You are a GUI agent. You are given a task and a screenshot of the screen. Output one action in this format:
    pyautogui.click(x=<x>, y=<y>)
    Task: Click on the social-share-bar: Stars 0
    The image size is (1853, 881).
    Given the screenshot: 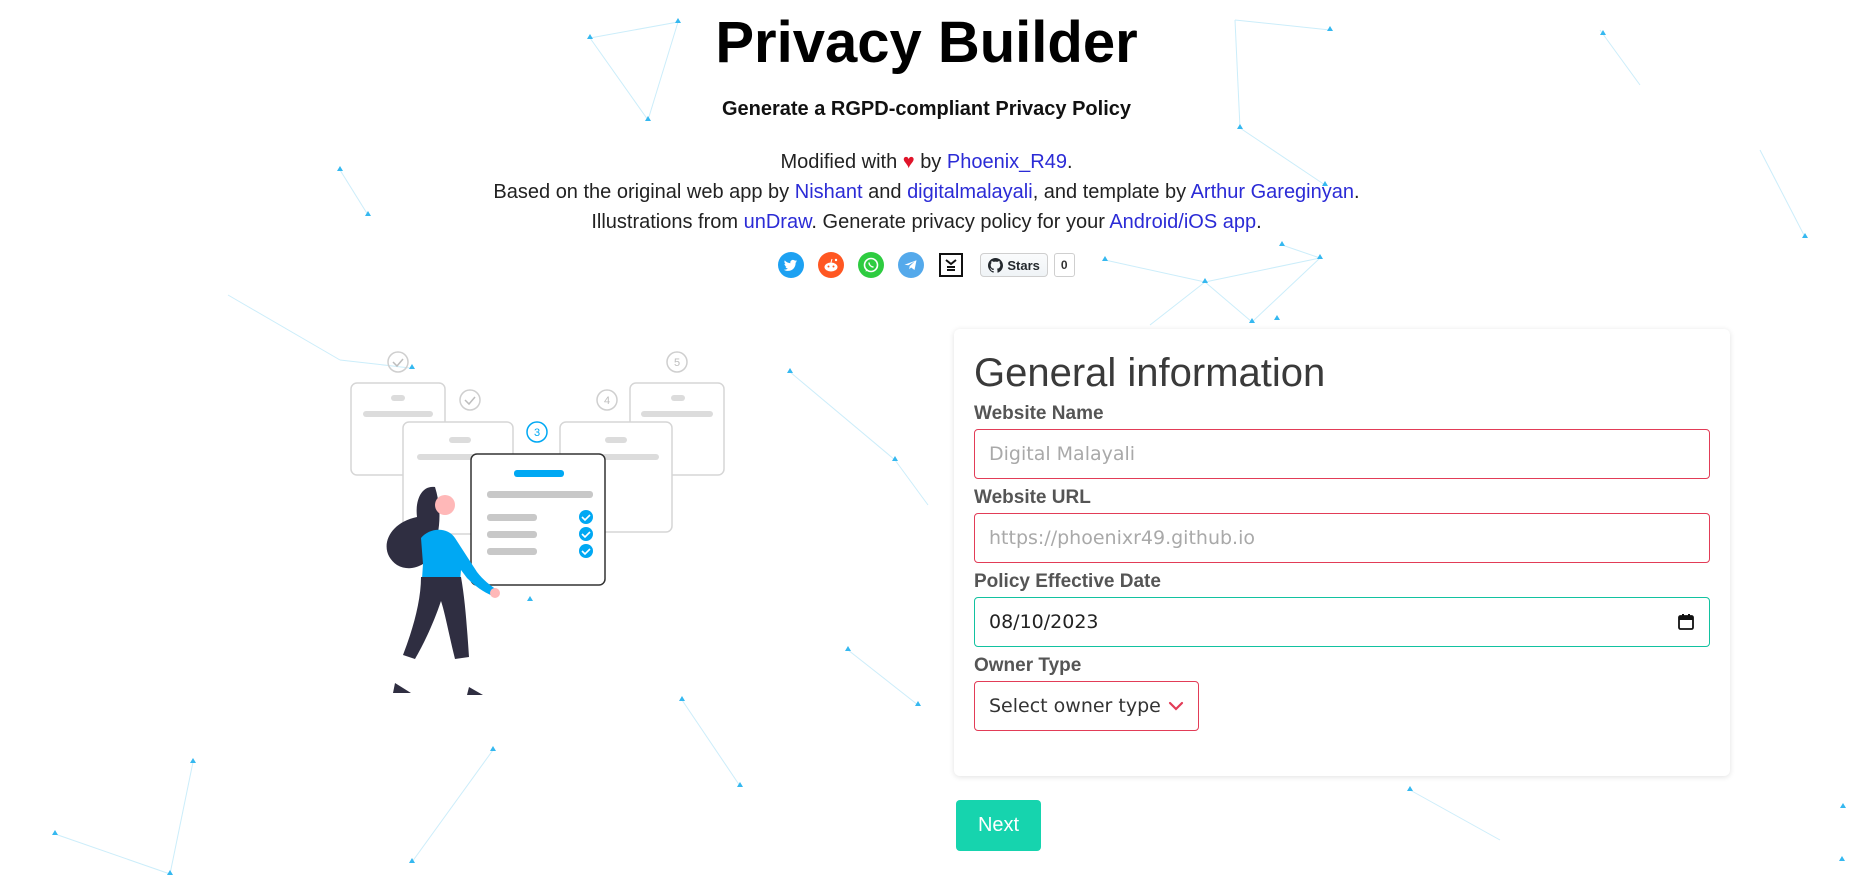 What is the action you would take?
    pyautogui.click(x=926, y=265)
    